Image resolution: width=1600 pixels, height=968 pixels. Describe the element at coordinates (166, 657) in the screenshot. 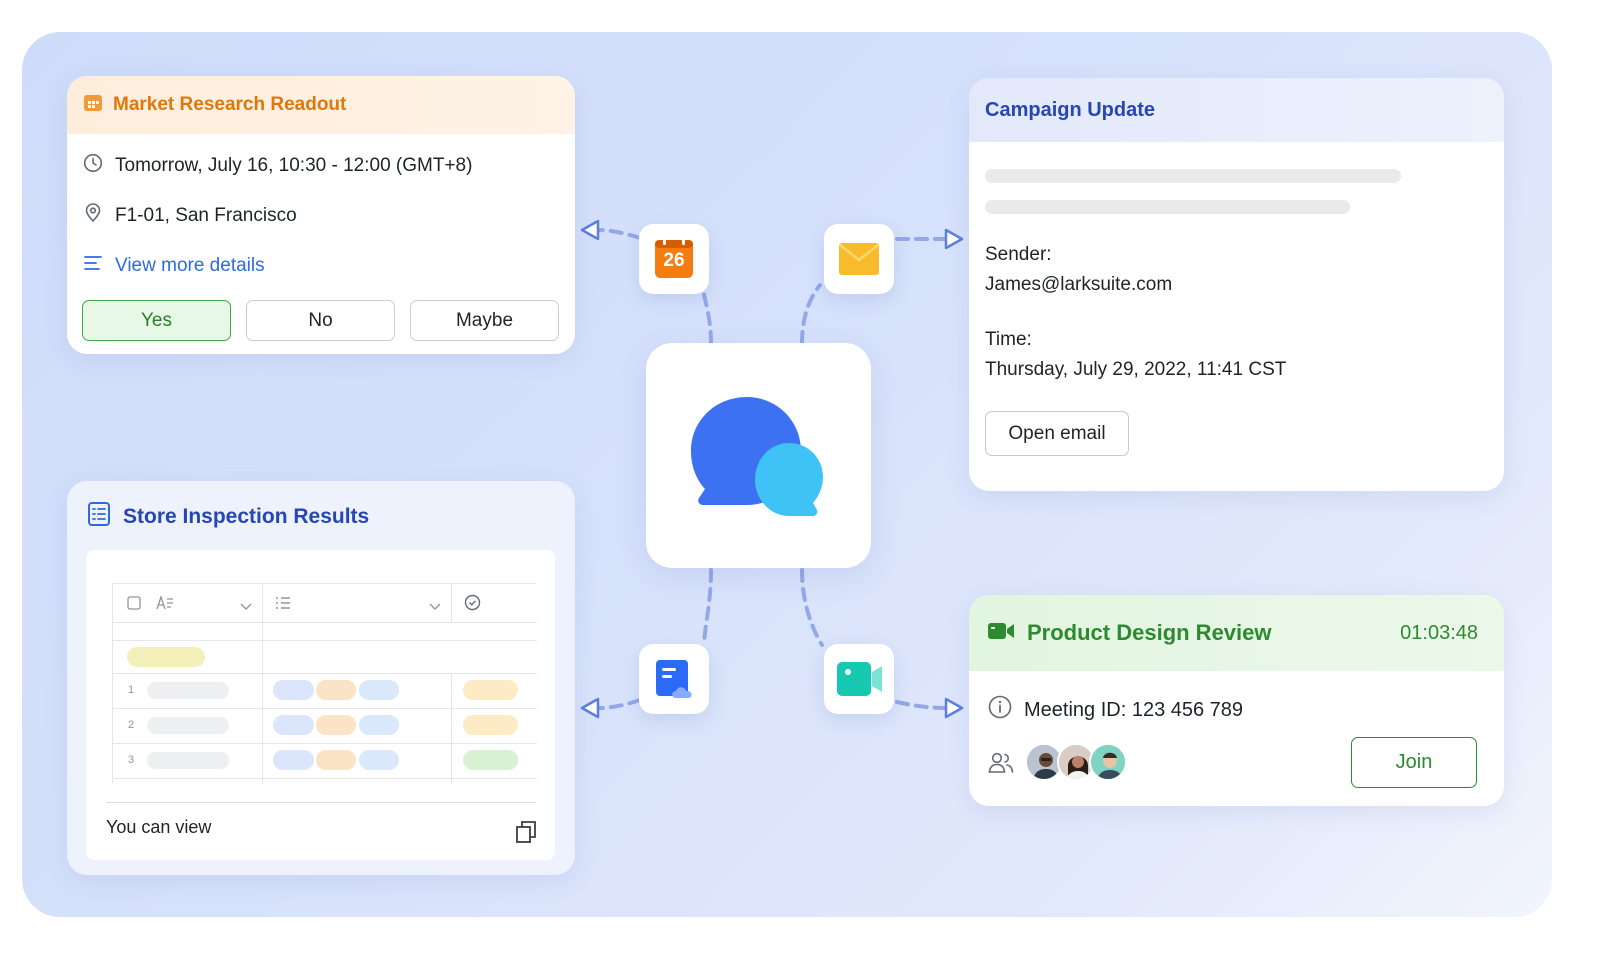

I see `group-tag` at that location.